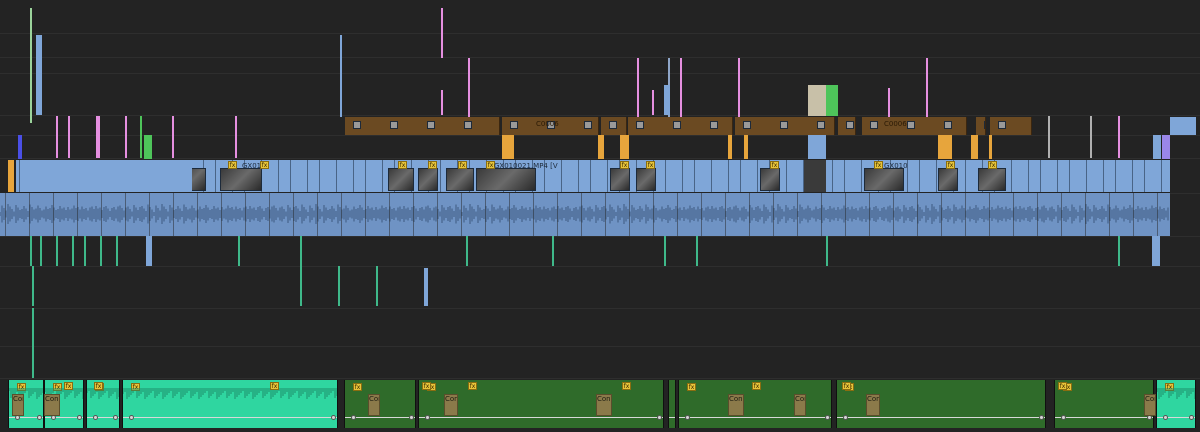 This screenshot has height=432, width=1200. What do you see at coordinates (107, 176) in the screenshot?
I see `video-clip-gx01: GX01` at bounding box center [107, 176].